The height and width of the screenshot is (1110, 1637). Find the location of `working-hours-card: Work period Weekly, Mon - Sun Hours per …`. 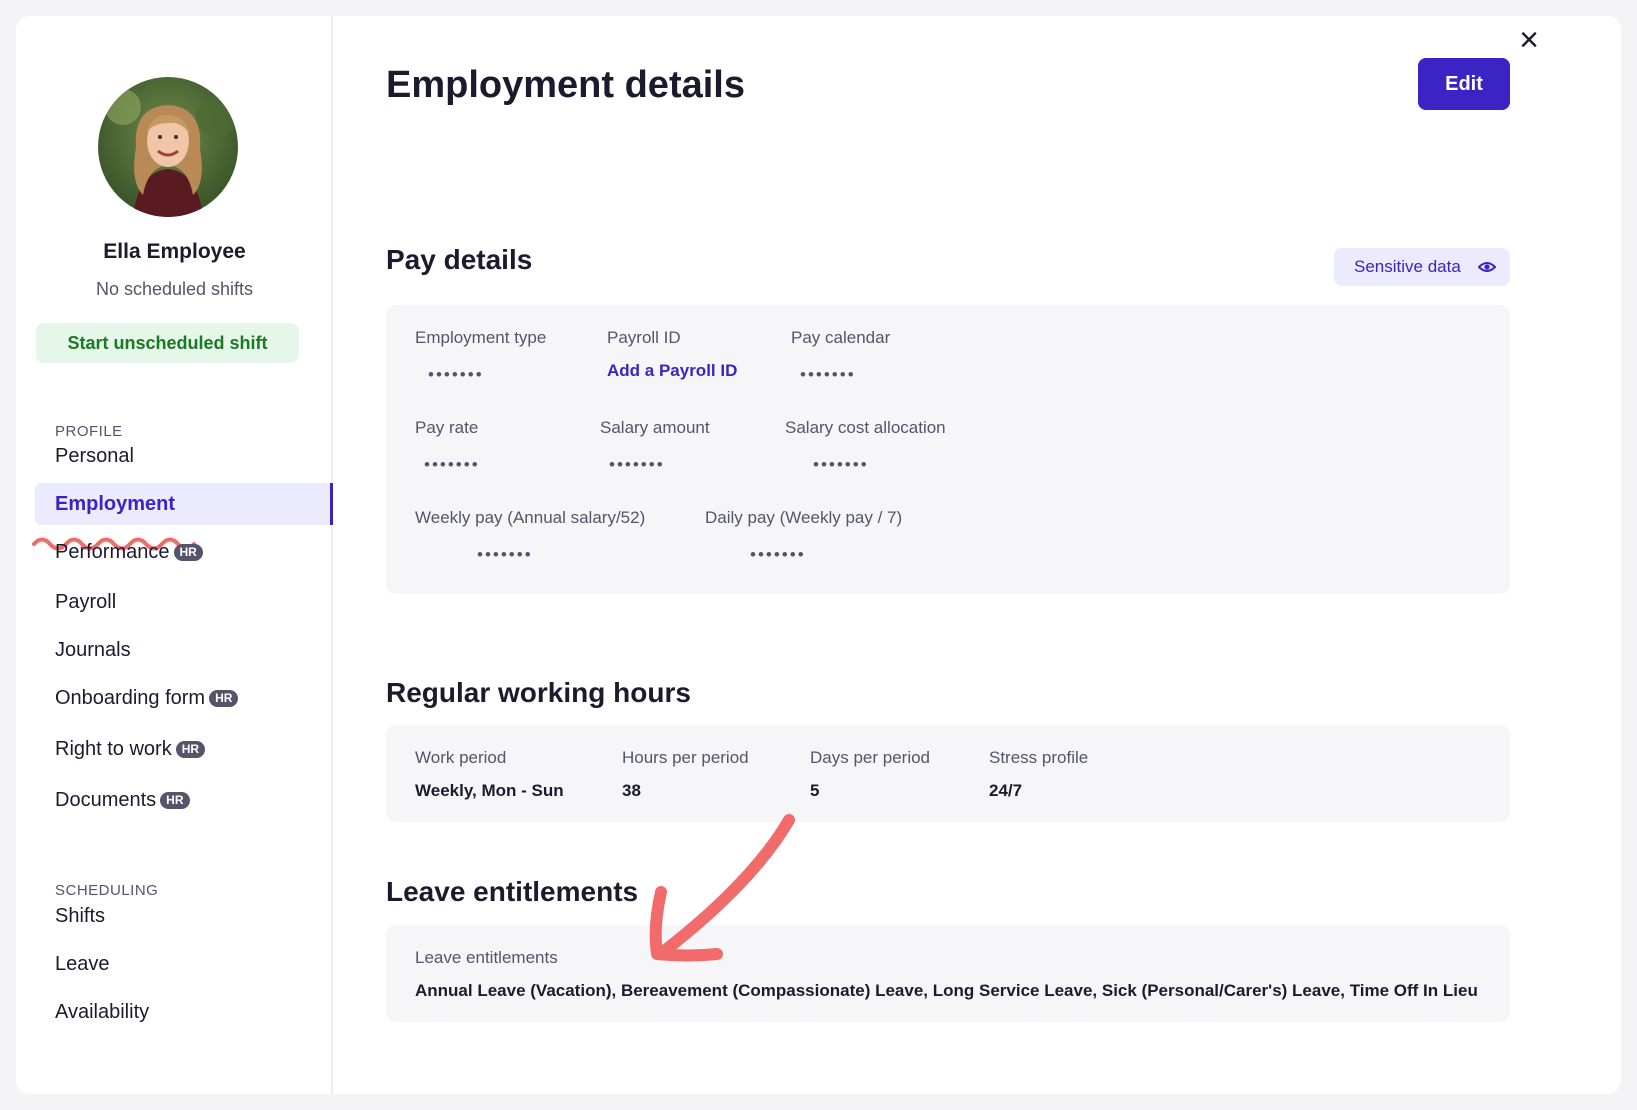

working-hours-card: Work period Weekly, Mon - Sun Hours per … is located at coordinates (948, 773).